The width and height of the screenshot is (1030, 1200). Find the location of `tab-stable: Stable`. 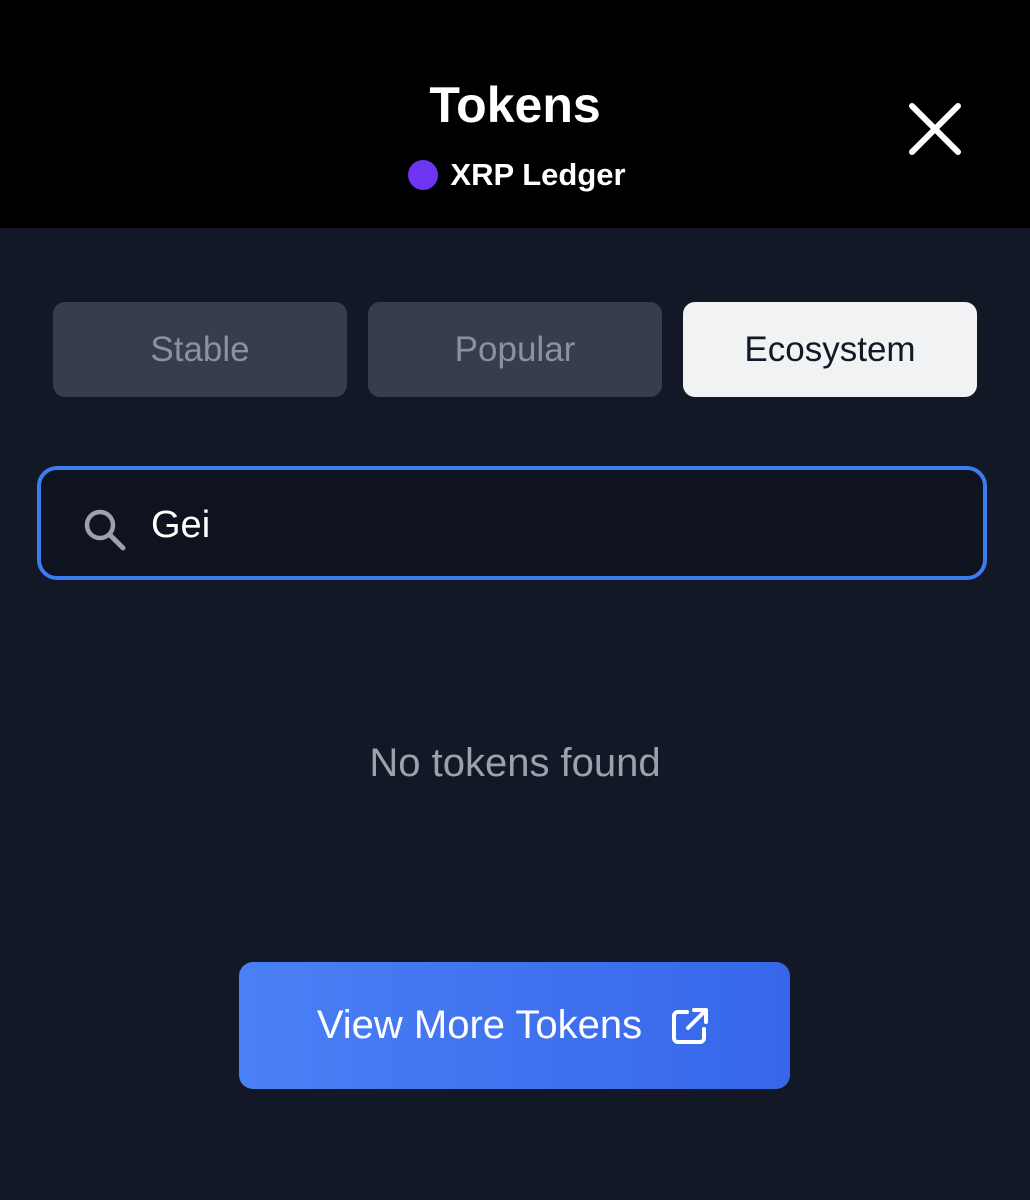

tab-stable: Stable is located at coordinates (200, 349).